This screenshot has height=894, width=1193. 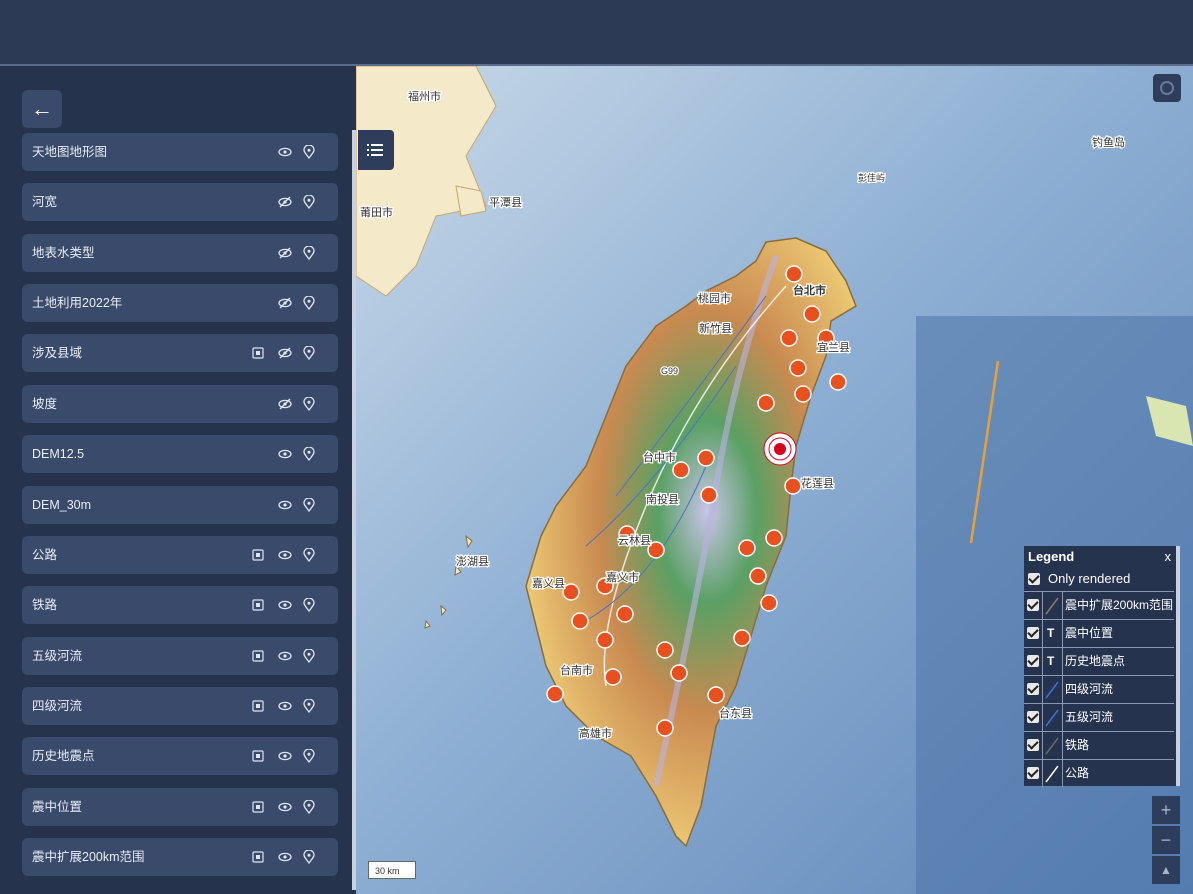 What do you see at coordinates (780, 449) in the screenshot?
I see `epicenter-marker` at bounding box center [780, 449].